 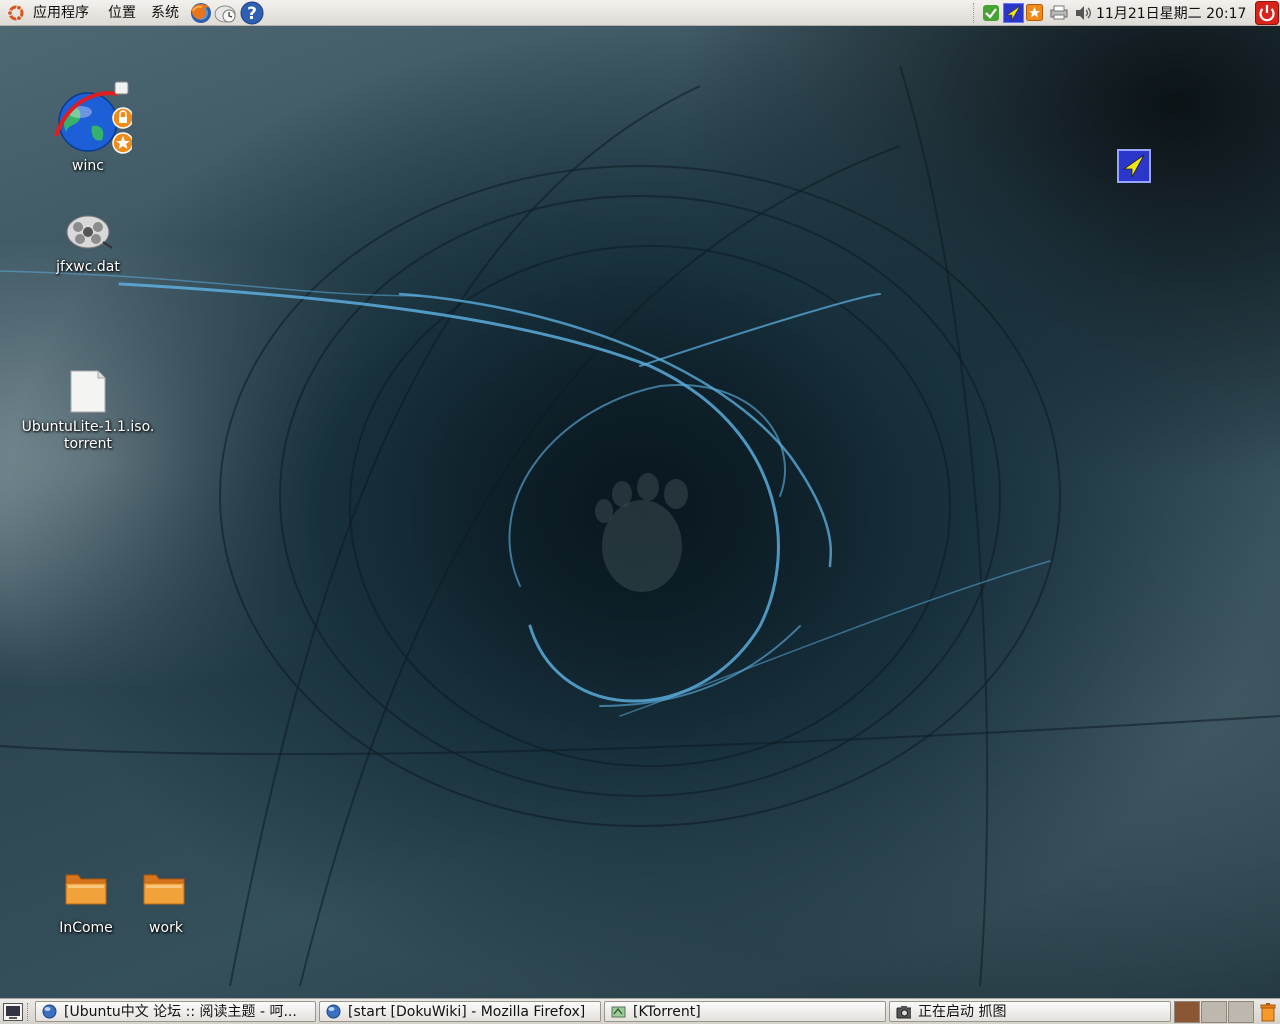 I want to click on evolution-clock-icon, so click(x=226, y=13).